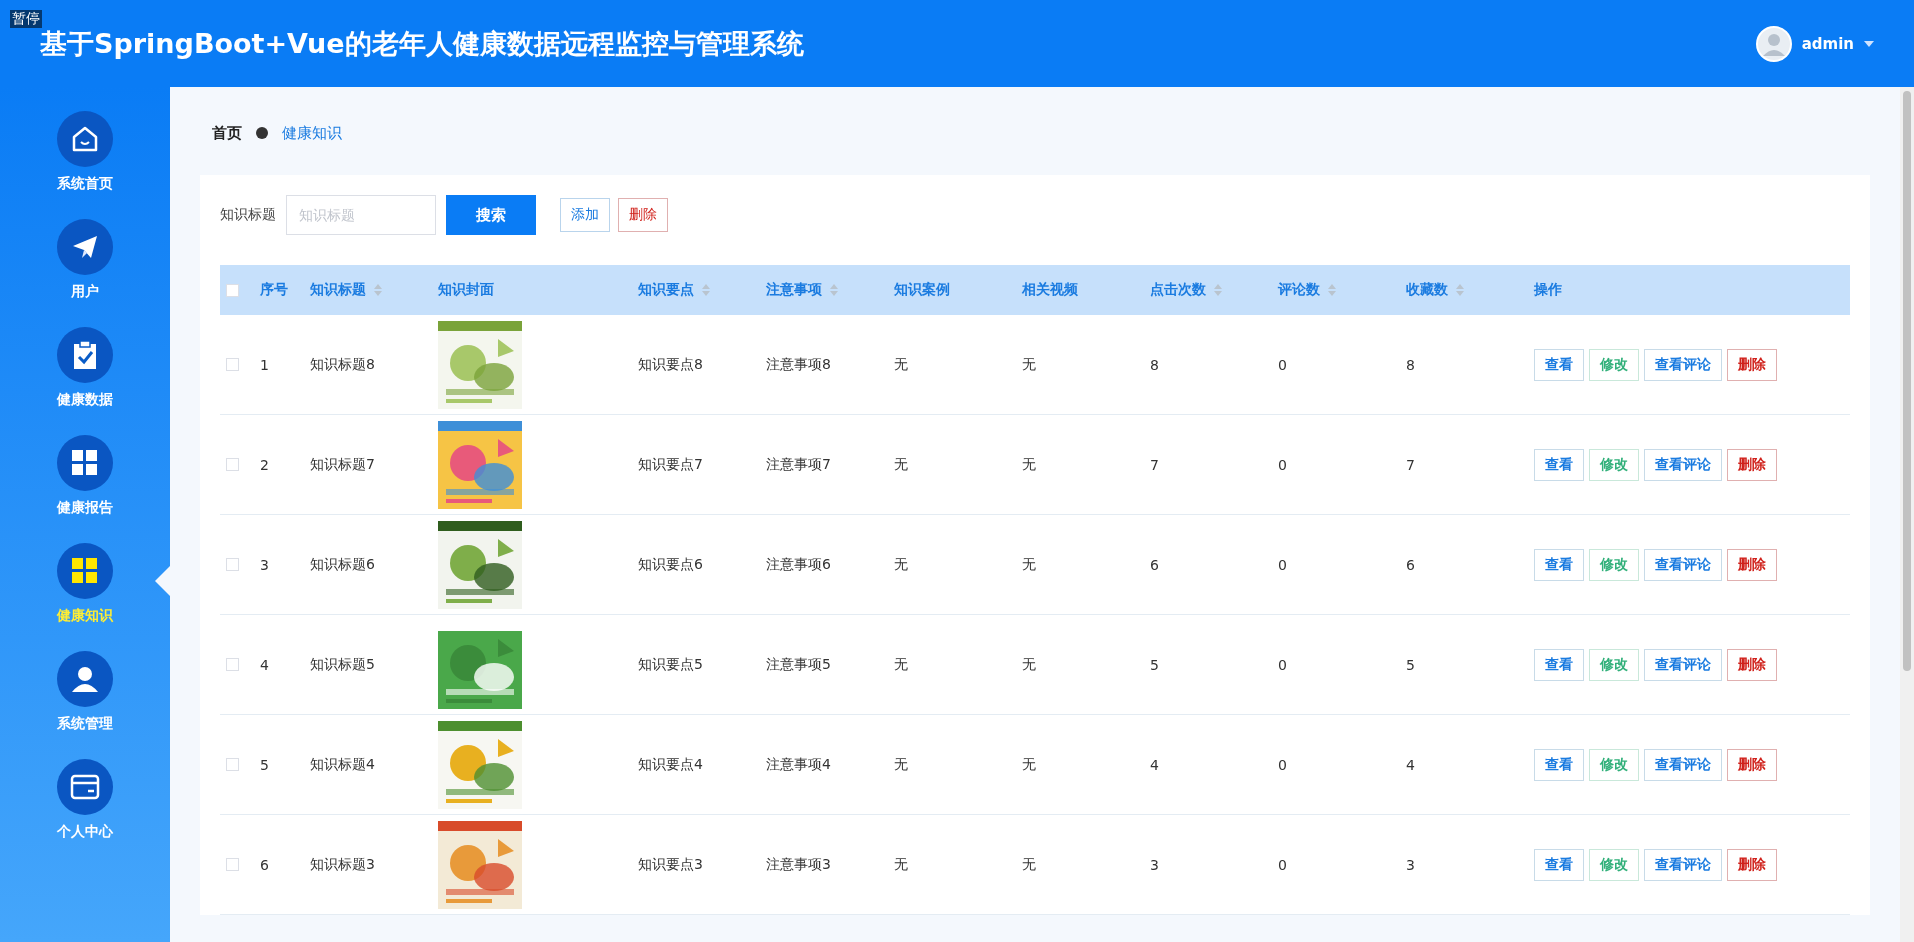 Image resolution: width=1914 pixels, height=942 pixels. What do you see at coordinates (85, 476) in the screenshot?
I see `sidebar-item: 健康报告` at bounding box center [85, 476].